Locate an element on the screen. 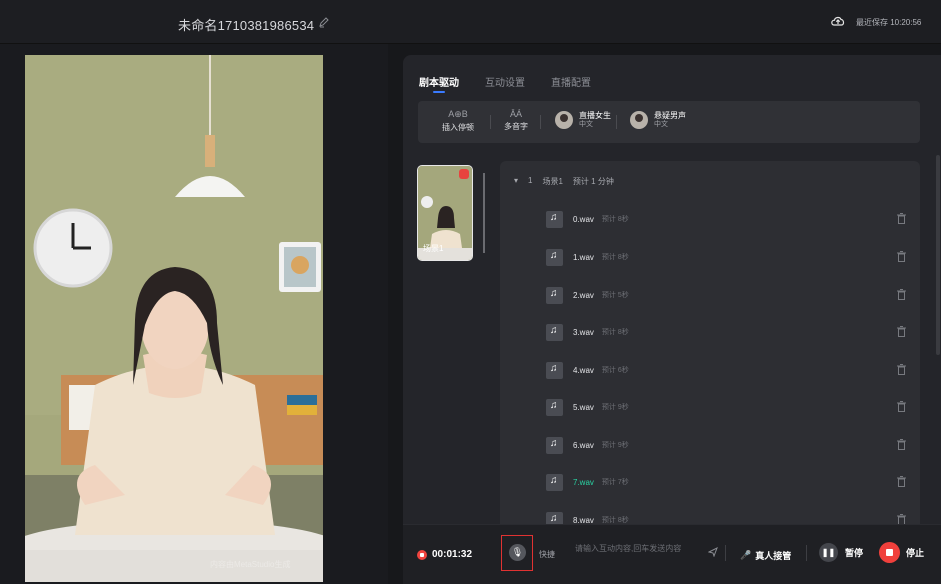  audio-row-playing: 7.wav 预计 7秒 is located at coordinates (726, 482).